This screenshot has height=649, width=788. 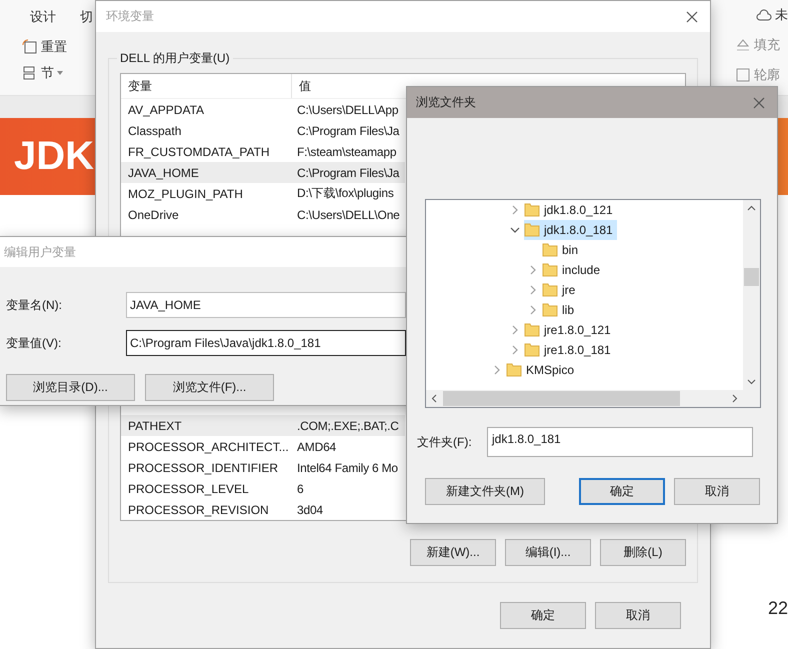 I want to click on table-cell-text: Classpath, so click(x=154, y=131).